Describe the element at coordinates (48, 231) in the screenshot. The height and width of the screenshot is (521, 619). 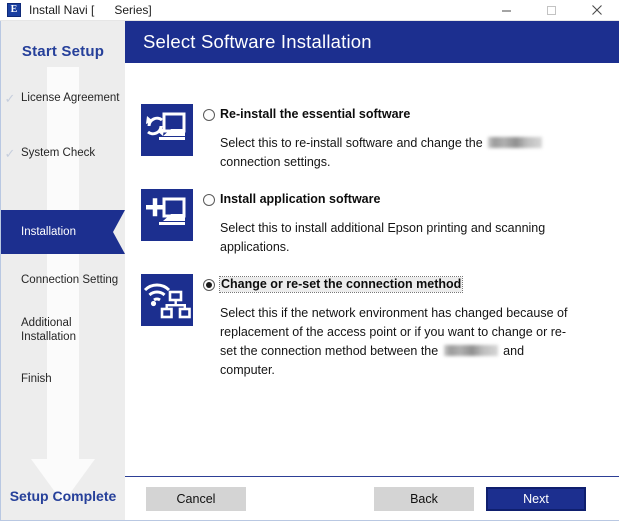
I see `sidebar-item-label: Installation` at that location.